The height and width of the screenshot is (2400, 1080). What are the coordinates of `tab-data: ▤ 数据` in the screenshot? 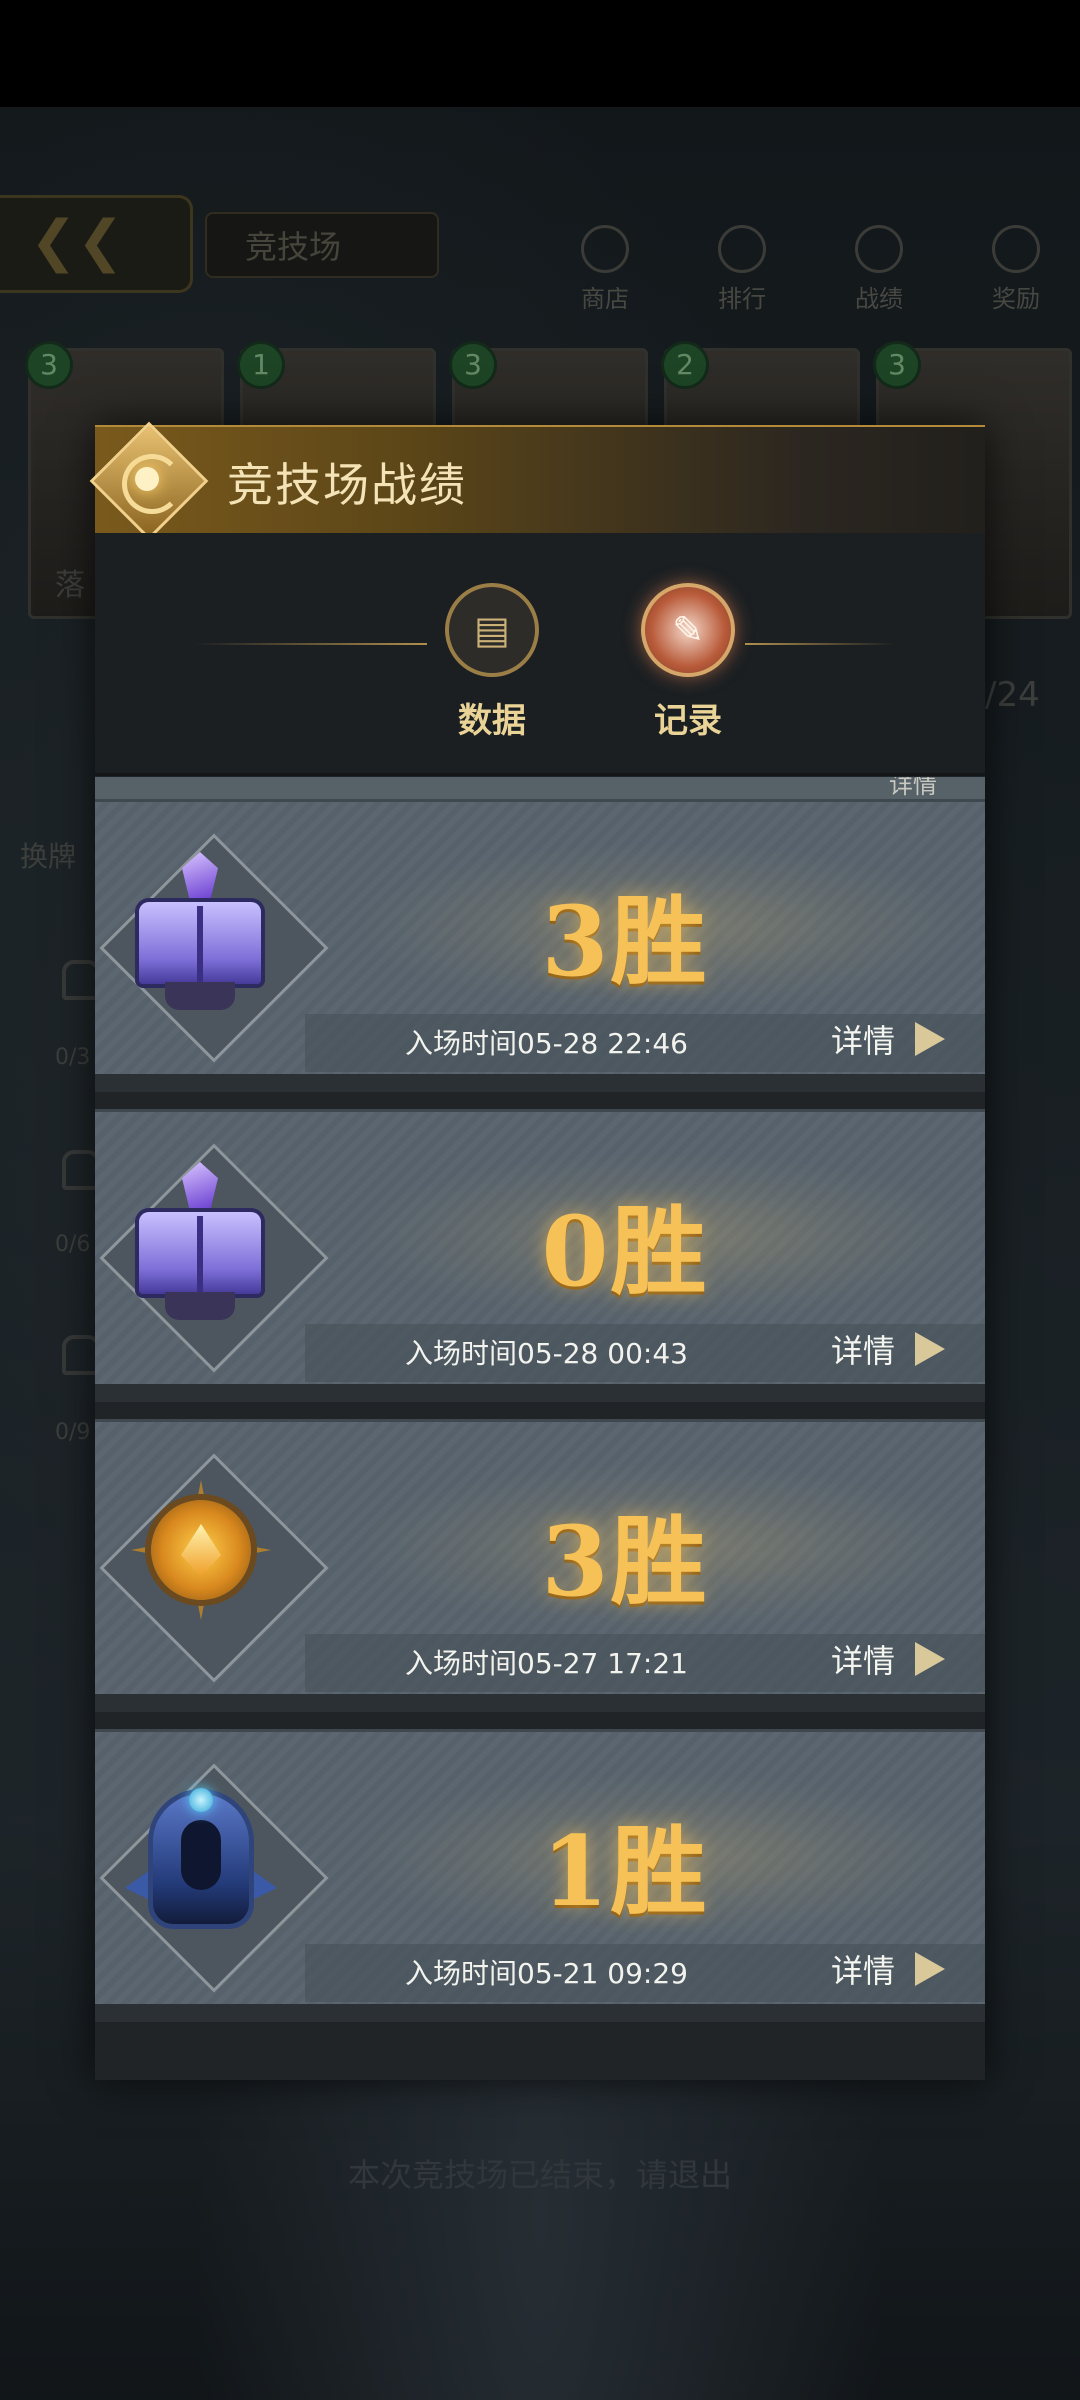 It's located at (492, 662).